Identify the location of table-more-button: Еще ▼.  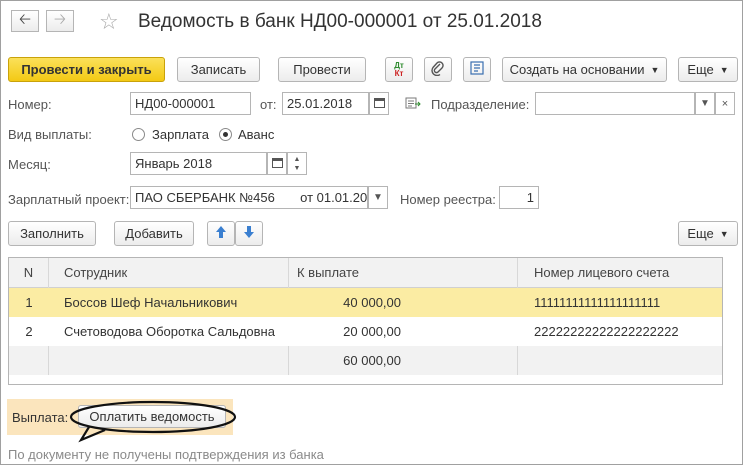
(708, 233).